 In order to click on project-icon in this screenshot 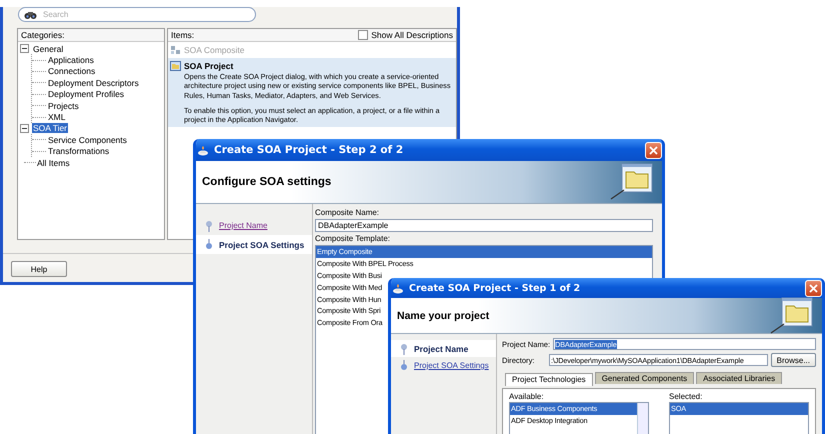, I will do `click(175, 66)`.